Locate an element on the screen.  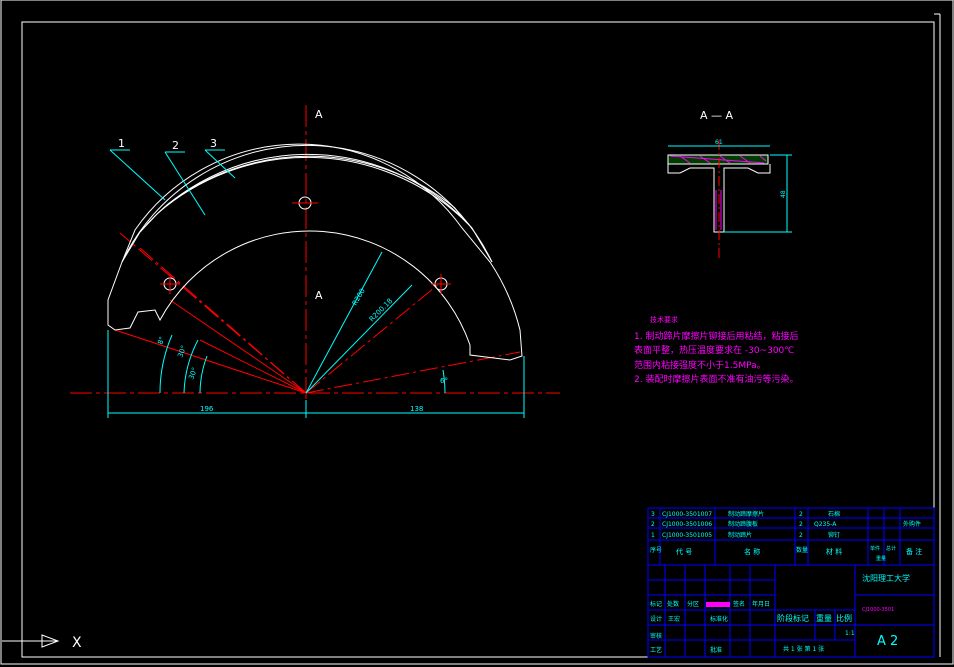
svg-text: 材 料 is located at coordinates (834, 551).